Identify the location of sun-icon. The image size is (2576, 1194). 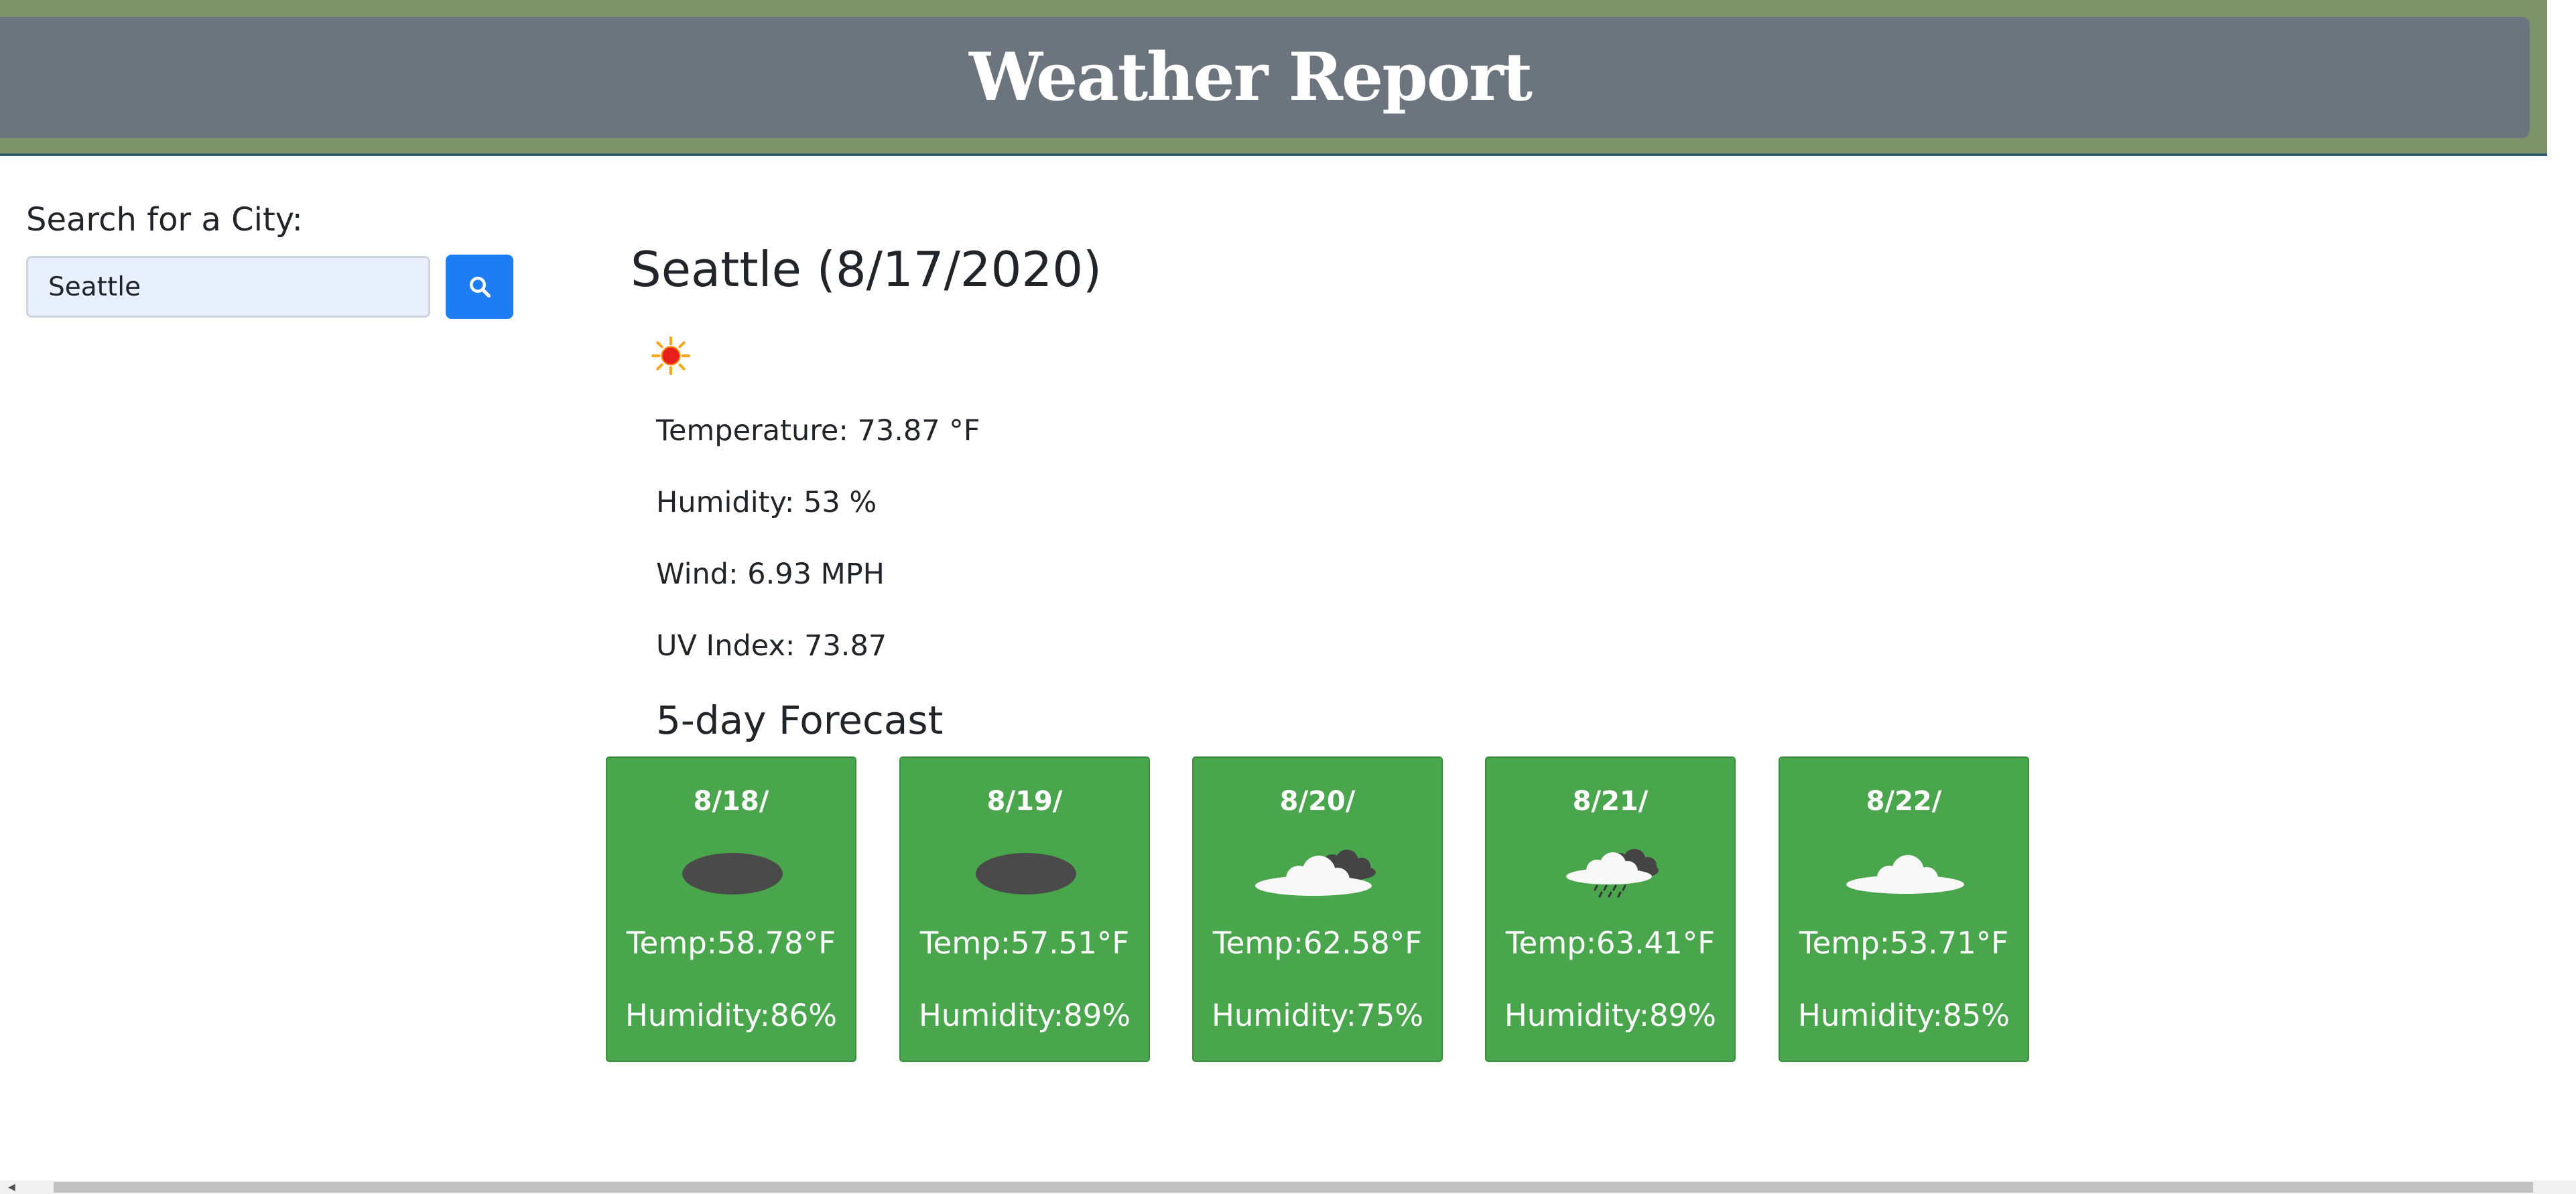
(670, 355).